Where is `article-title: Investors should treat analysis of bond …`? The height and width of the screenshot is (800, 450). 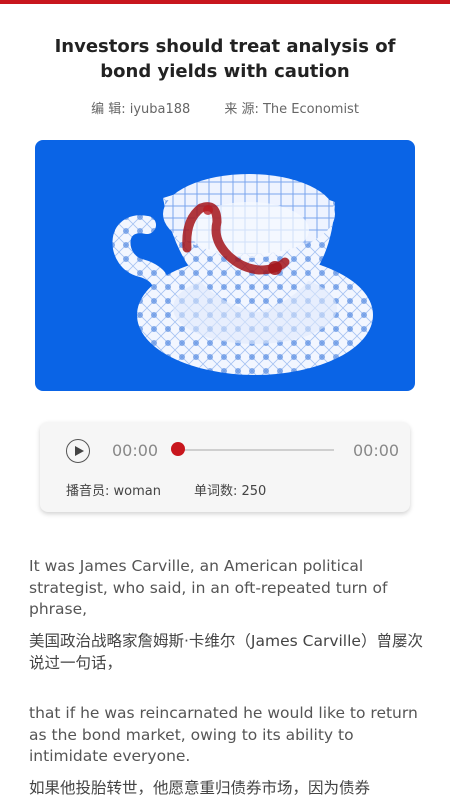
article-title: Investors should treat analysis of bond … is located at coordinates (225, 59).